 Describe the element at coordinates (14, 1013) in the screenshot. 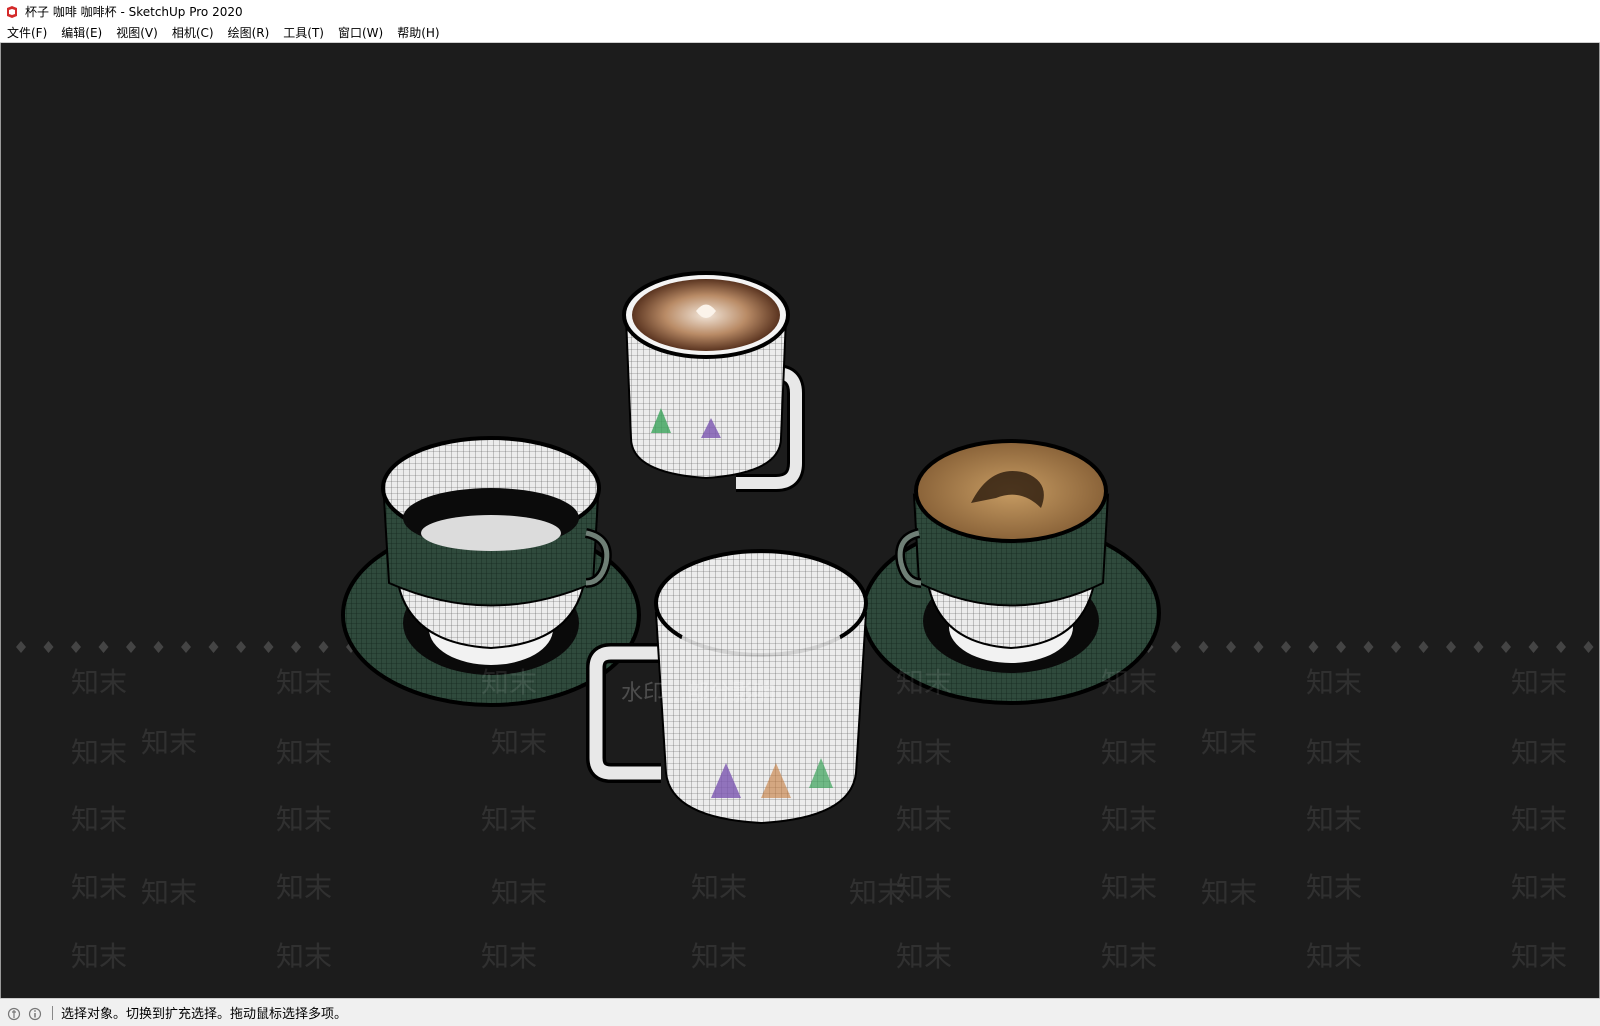

I see `geo-location-icon` at that location.